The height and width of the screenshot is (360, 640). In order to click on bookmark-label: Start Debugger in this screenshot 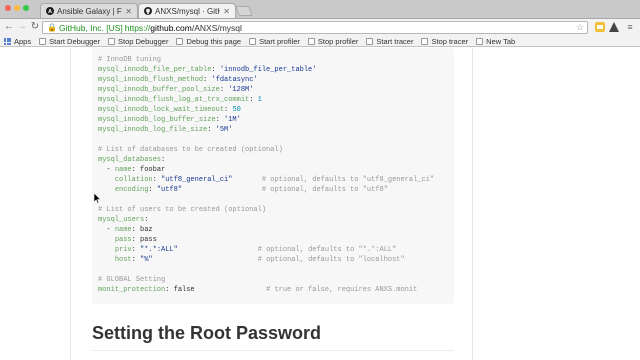, I will do `click(74, 41)`.